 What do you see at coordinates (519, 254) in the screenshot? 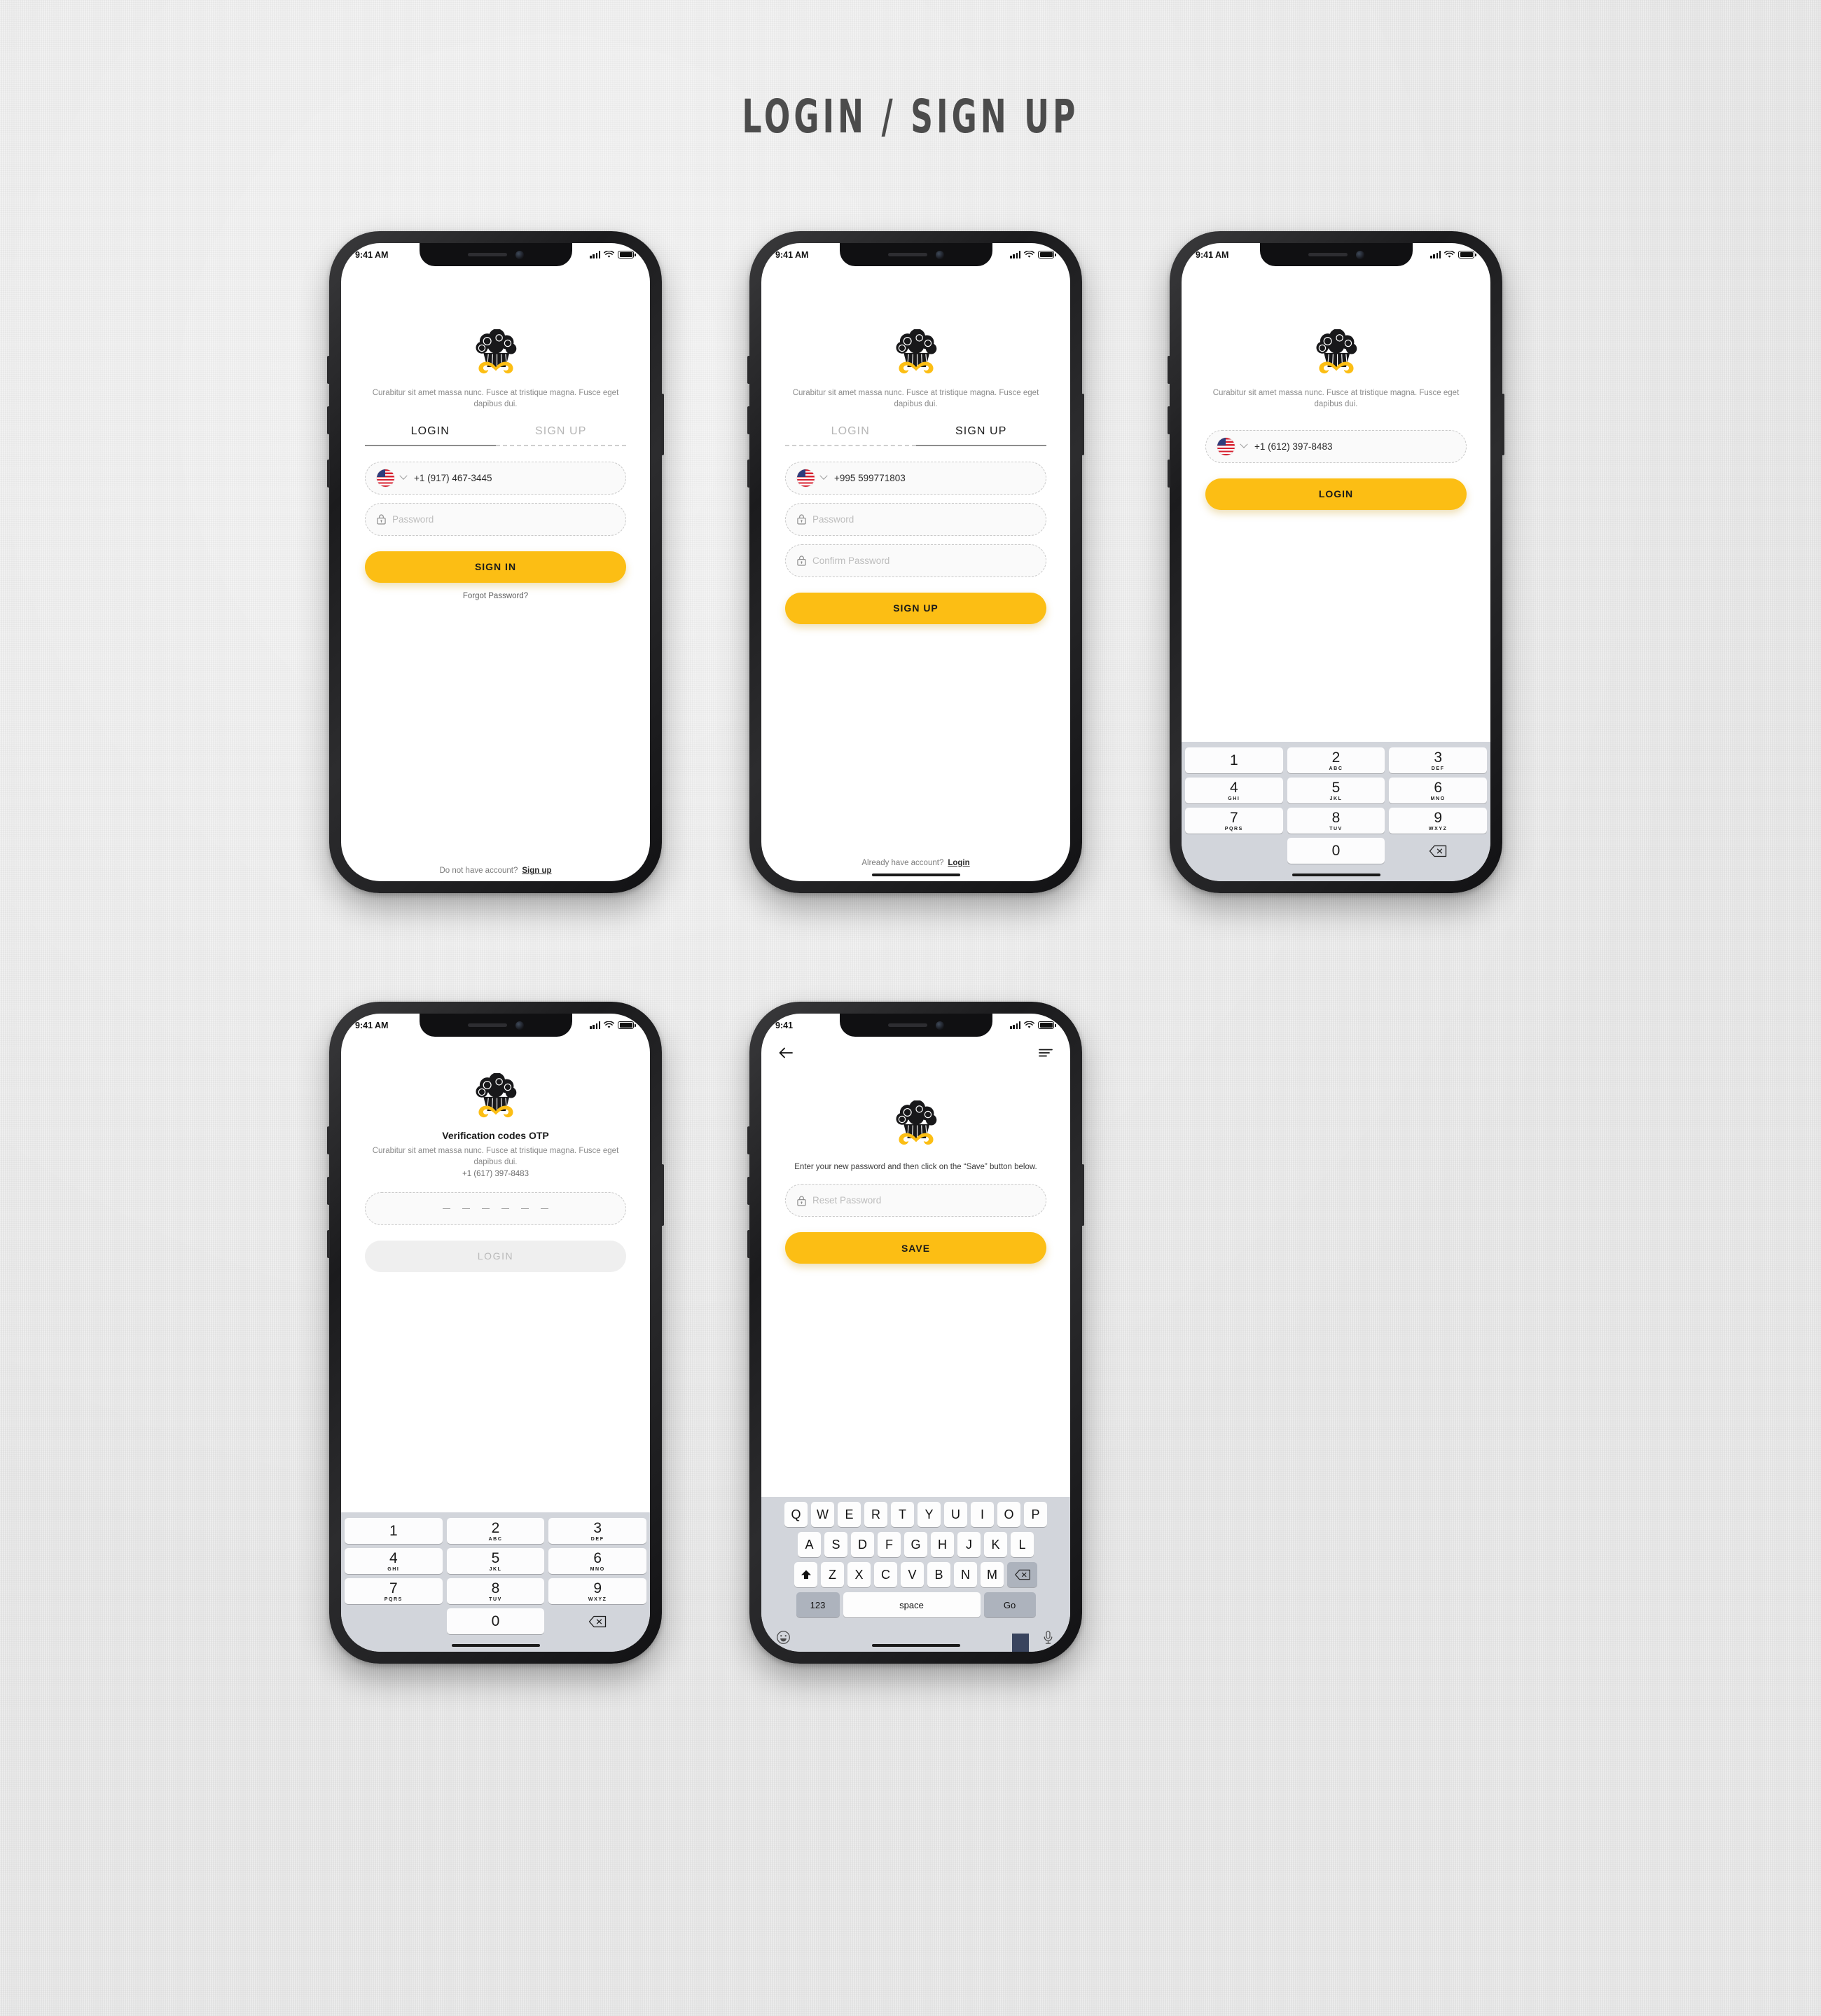
I see `front-camera` at bounding box center [519, 254].